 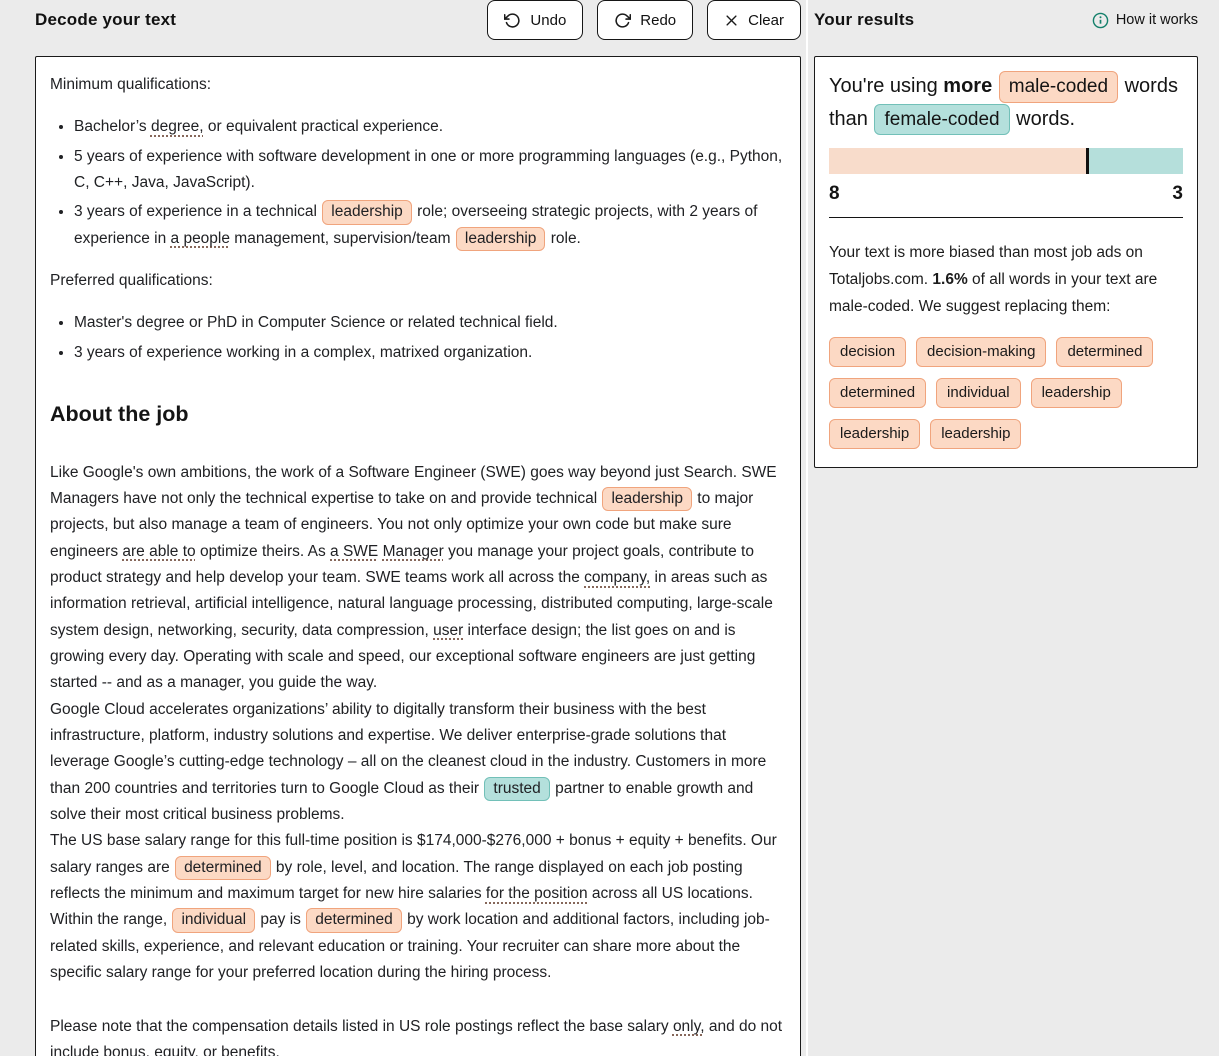 I want to click on text-run, so click(x=995, y=86).